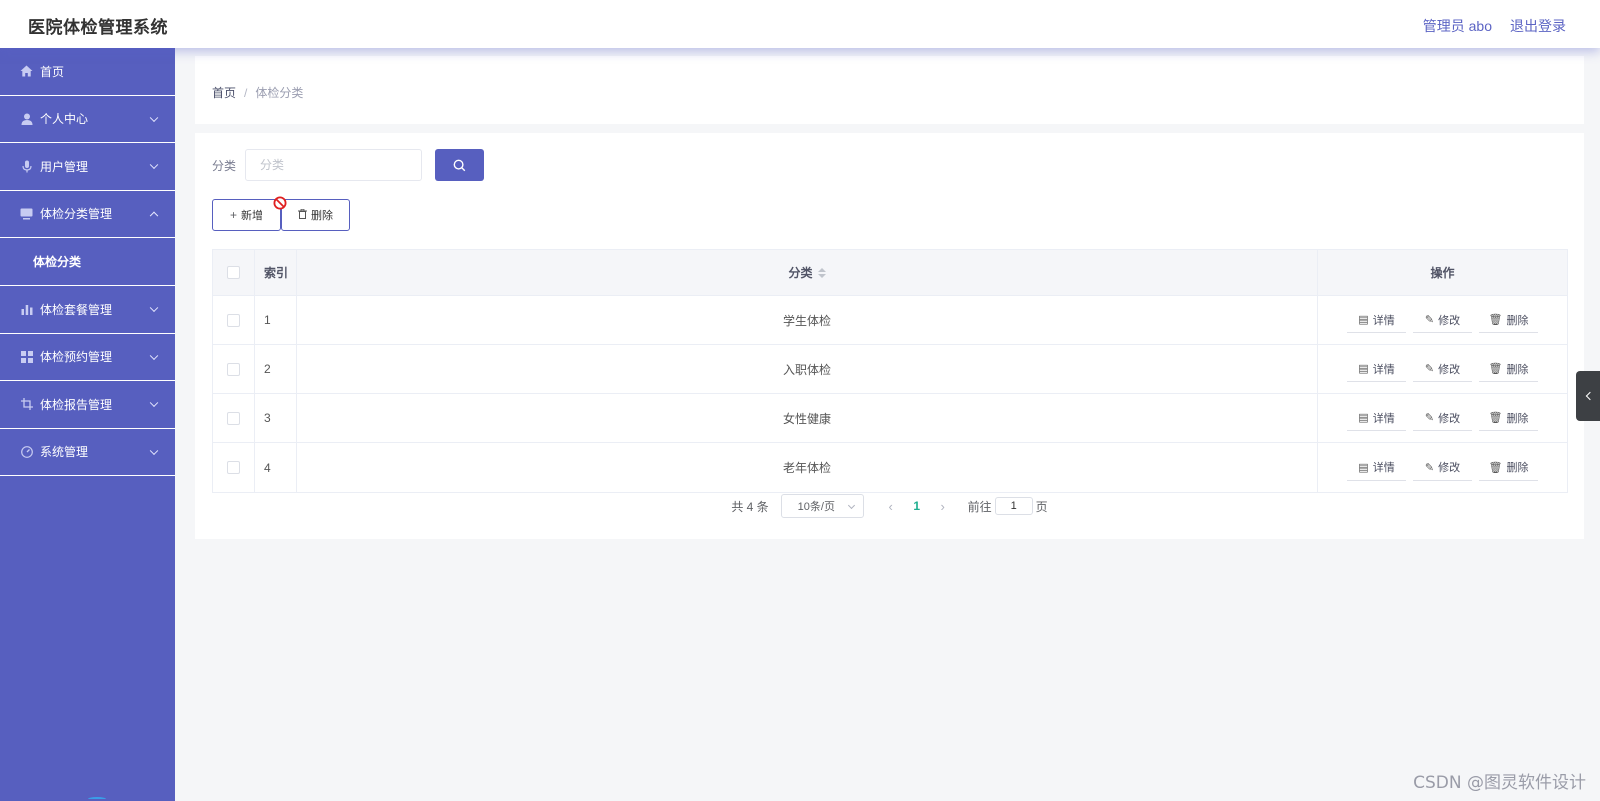  Describe the element at coordinates (302, 215) in the screenshot. I see `trash-icon` at that location.